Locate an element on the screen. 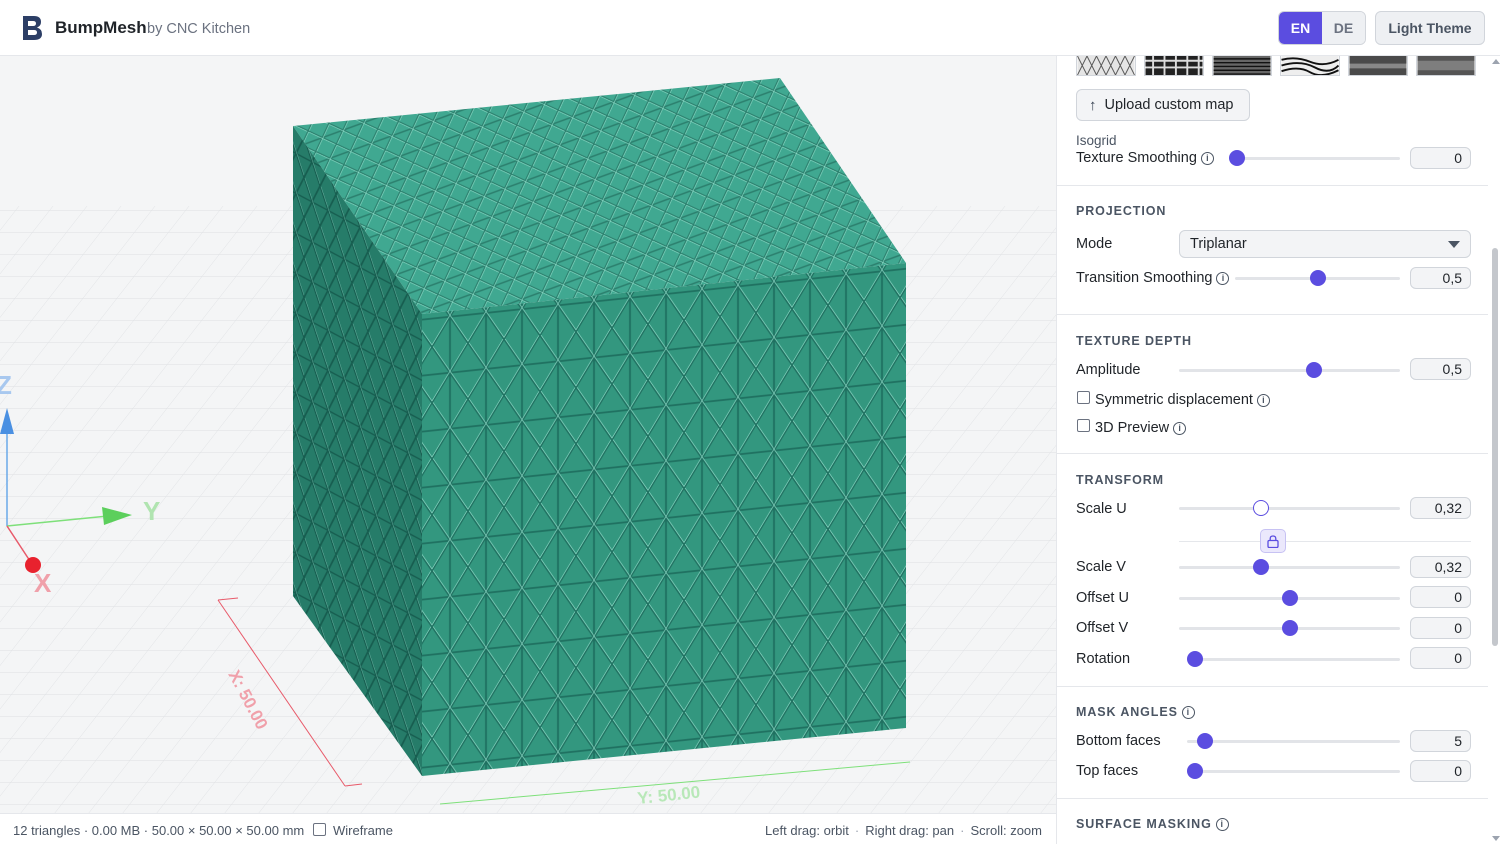  app-subtitle: by CNC Kitchen is located at coordinates (199, 29).